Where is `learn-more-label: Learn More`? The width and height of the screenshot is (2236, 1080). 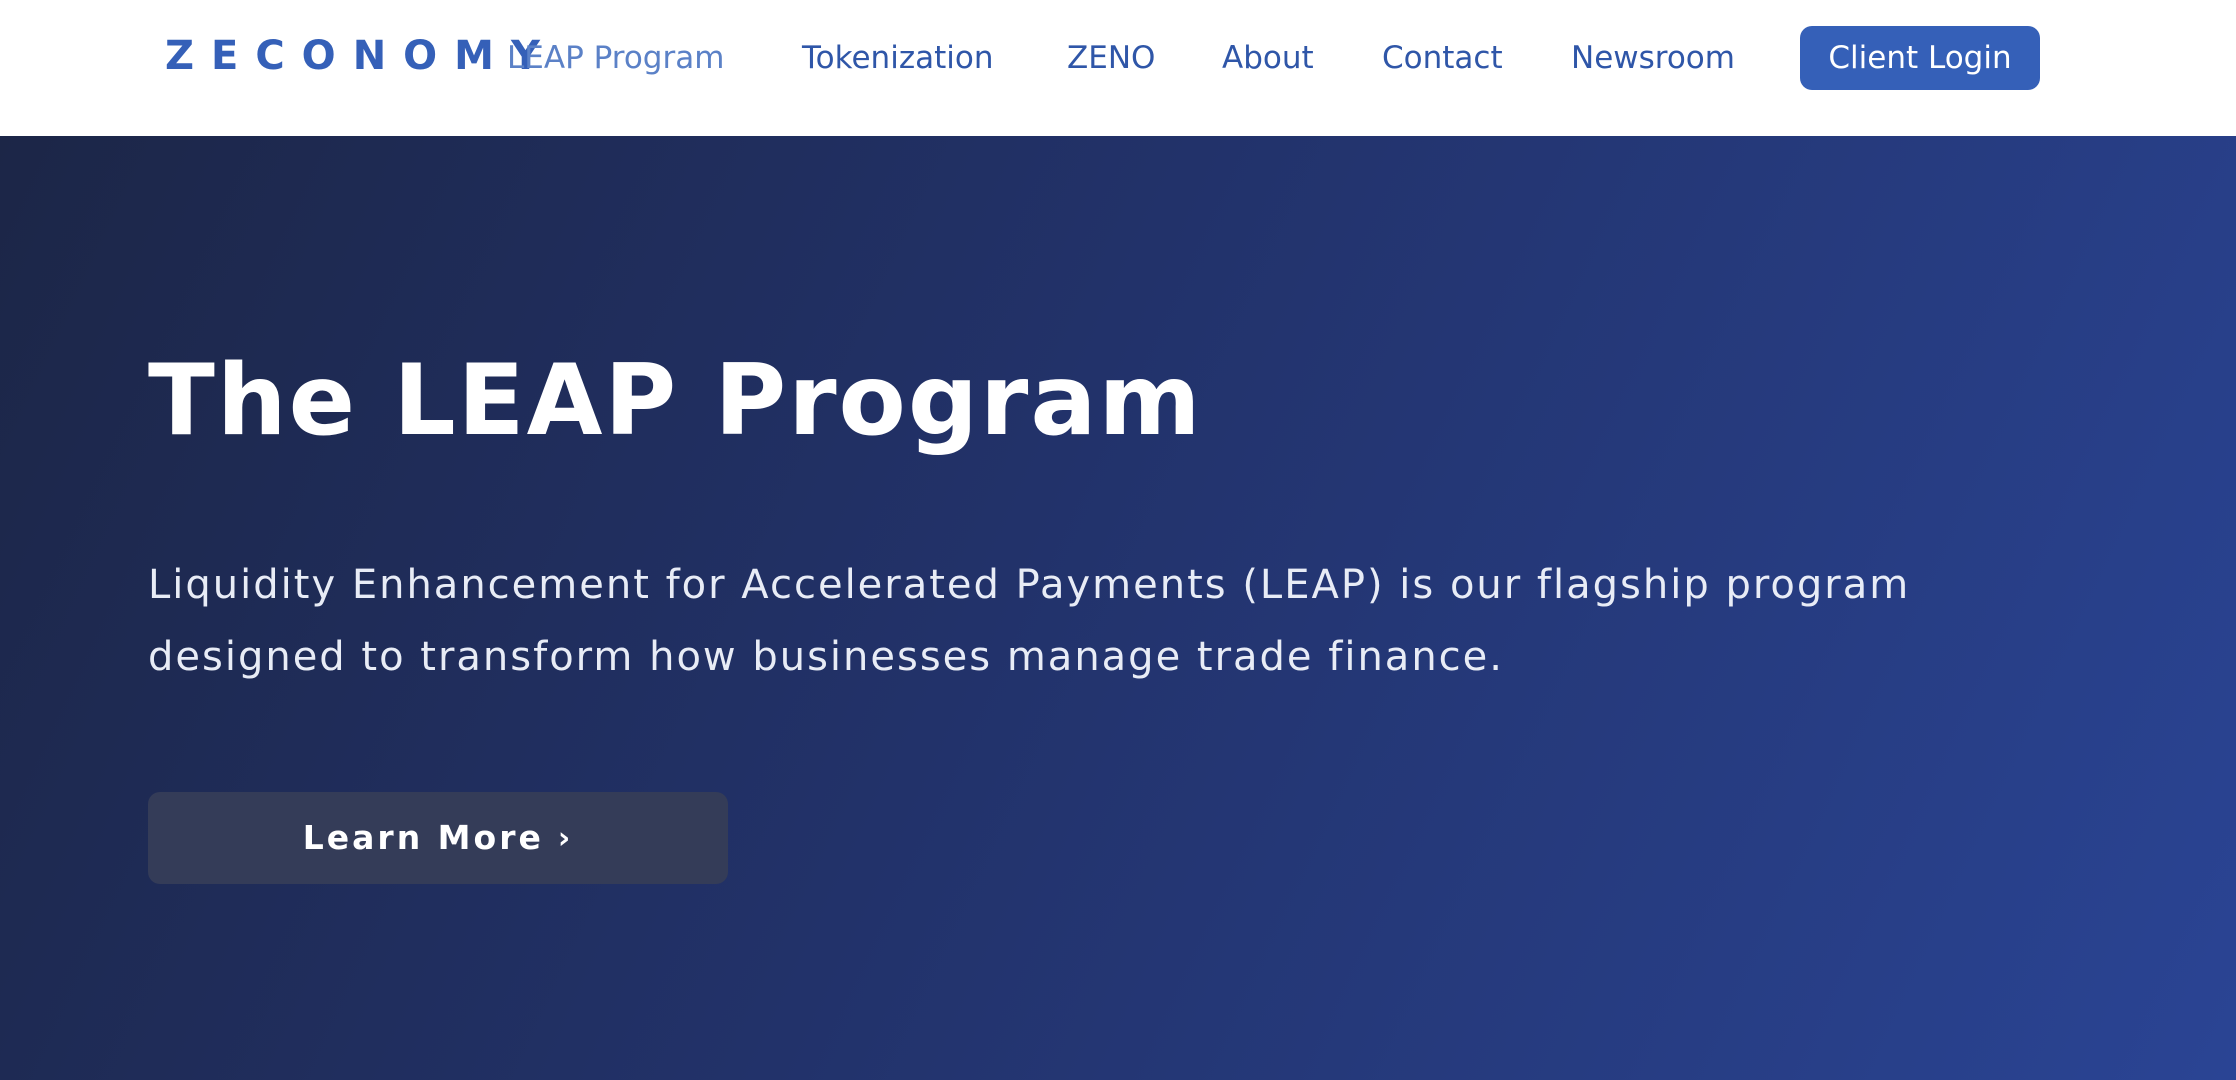
learn-more-label: Learn More is located at coordinates (423, 837).